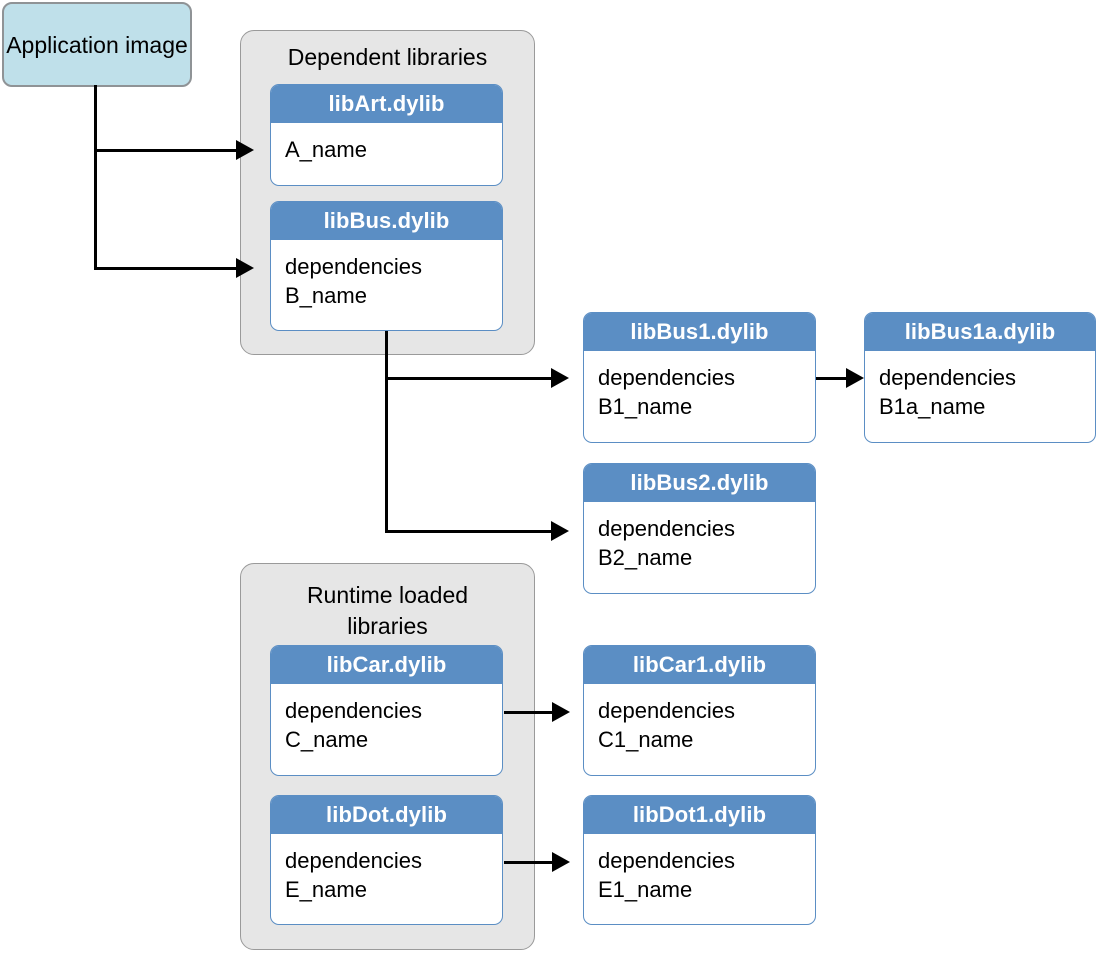 This screenshot has height=954, width=1098. Describe the element at coordinates (386, 719) in the screenshot. I see `libcar-body: dependencies C_name` at that location.